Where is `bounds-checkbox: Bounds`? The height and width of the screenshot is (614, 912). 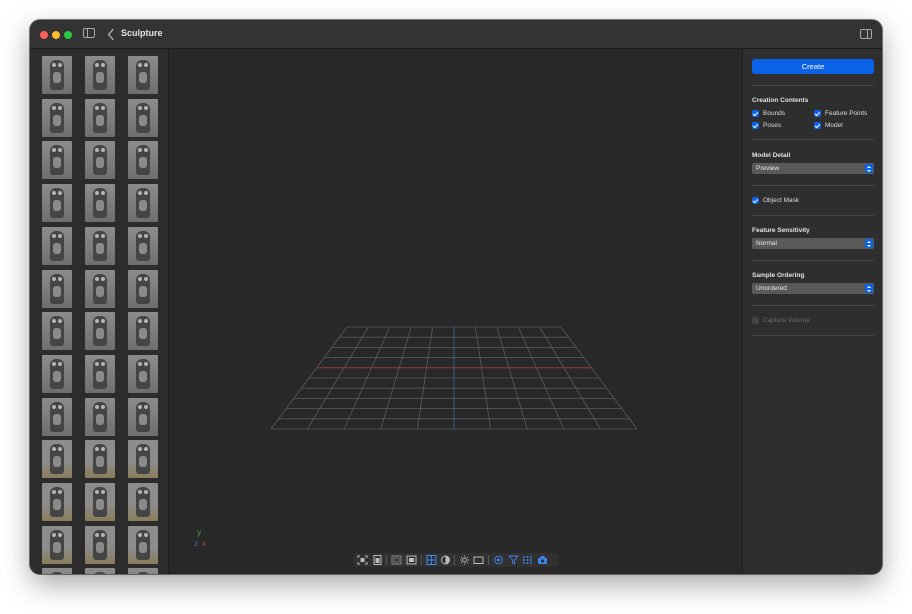
bounds-checkbox: Bounds is located at coordinates (768, 113).